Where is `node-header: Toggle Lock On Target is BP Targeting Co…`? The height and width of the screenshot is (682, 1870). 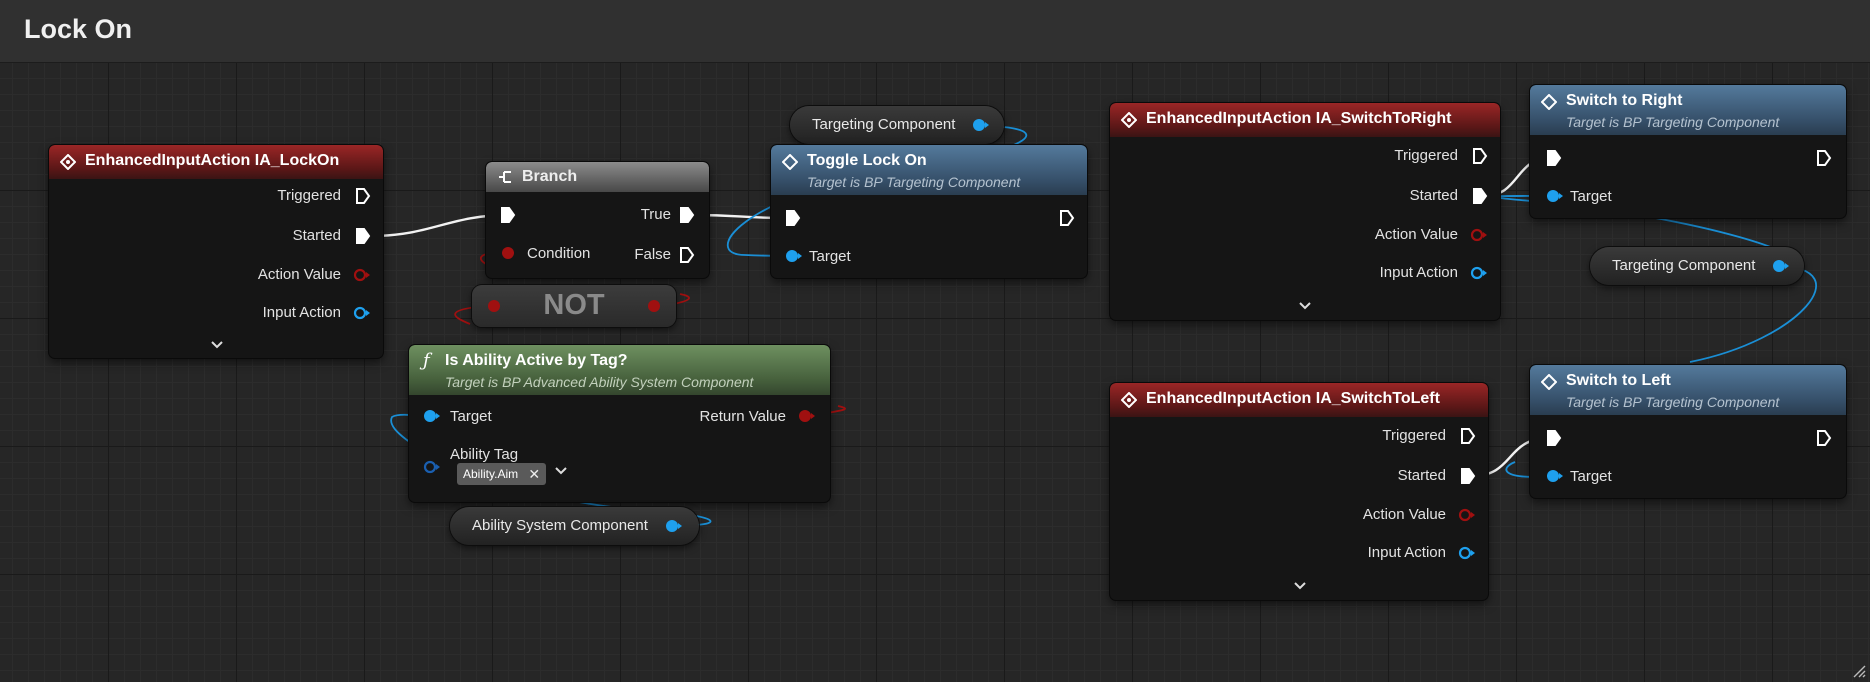 node-header: Toggle Lock On Target is BP Targeting Co… is located at coordinates (929, 170).